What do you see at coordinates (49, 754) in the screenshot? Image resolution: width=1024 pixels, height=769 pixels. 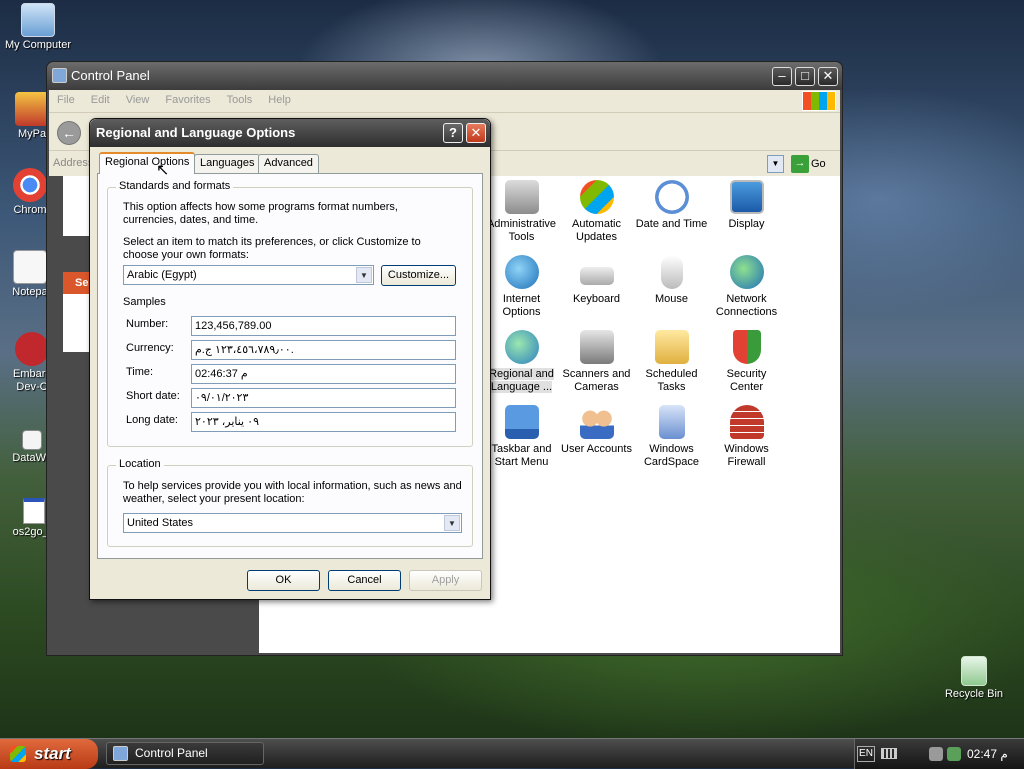 I see `start-button: start` at bounding box center [49, 754].